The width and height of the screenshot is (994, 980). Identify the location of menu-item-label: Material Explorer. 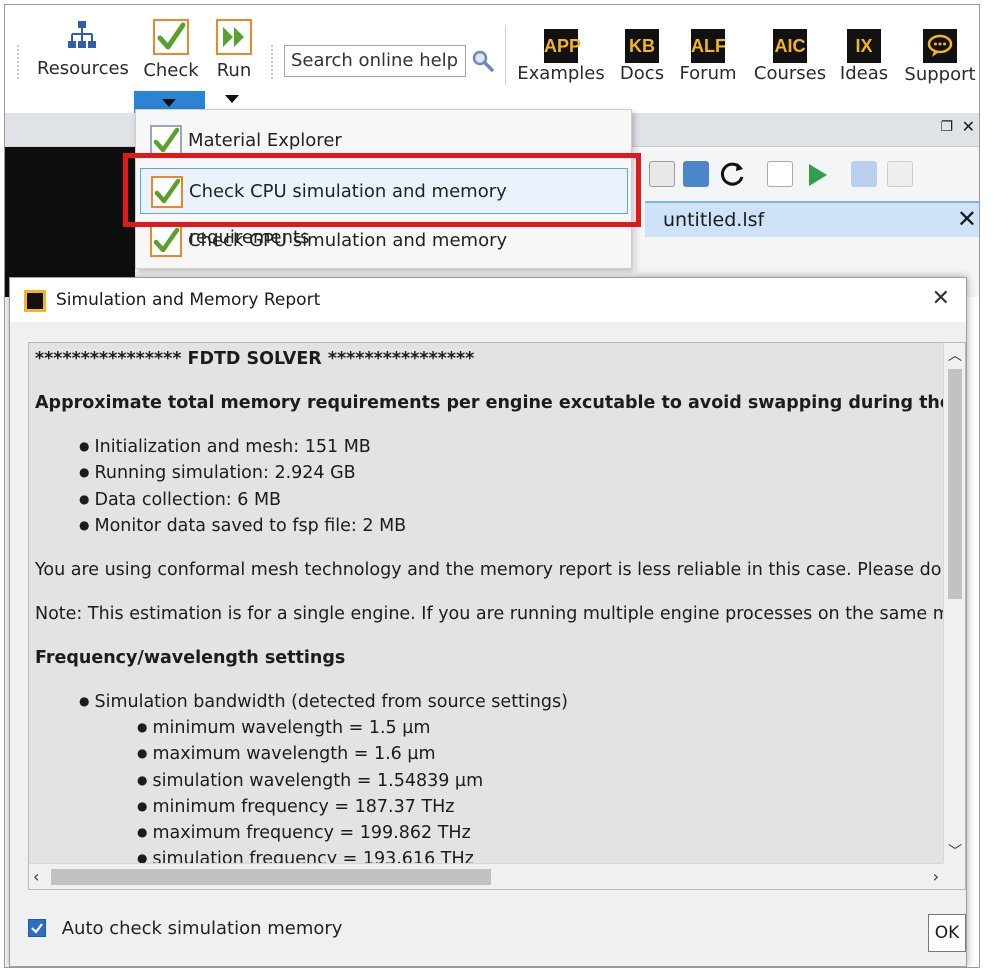
(265, 140).